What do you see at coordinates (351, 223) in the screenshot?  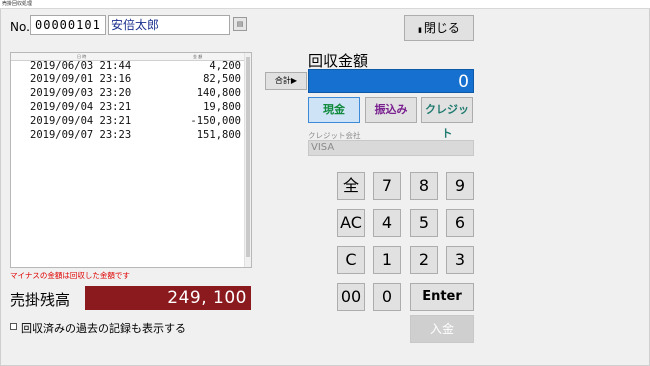 I see `key-ac: AC` at bounding box center [351, 223].